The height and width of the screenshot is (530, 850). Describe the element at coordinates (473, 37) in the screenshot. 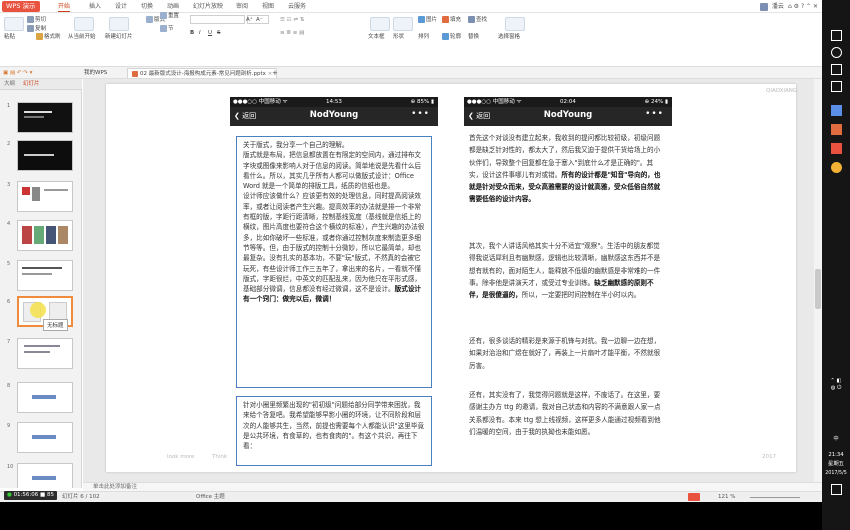

I see `replace-button: 替换` at that location.